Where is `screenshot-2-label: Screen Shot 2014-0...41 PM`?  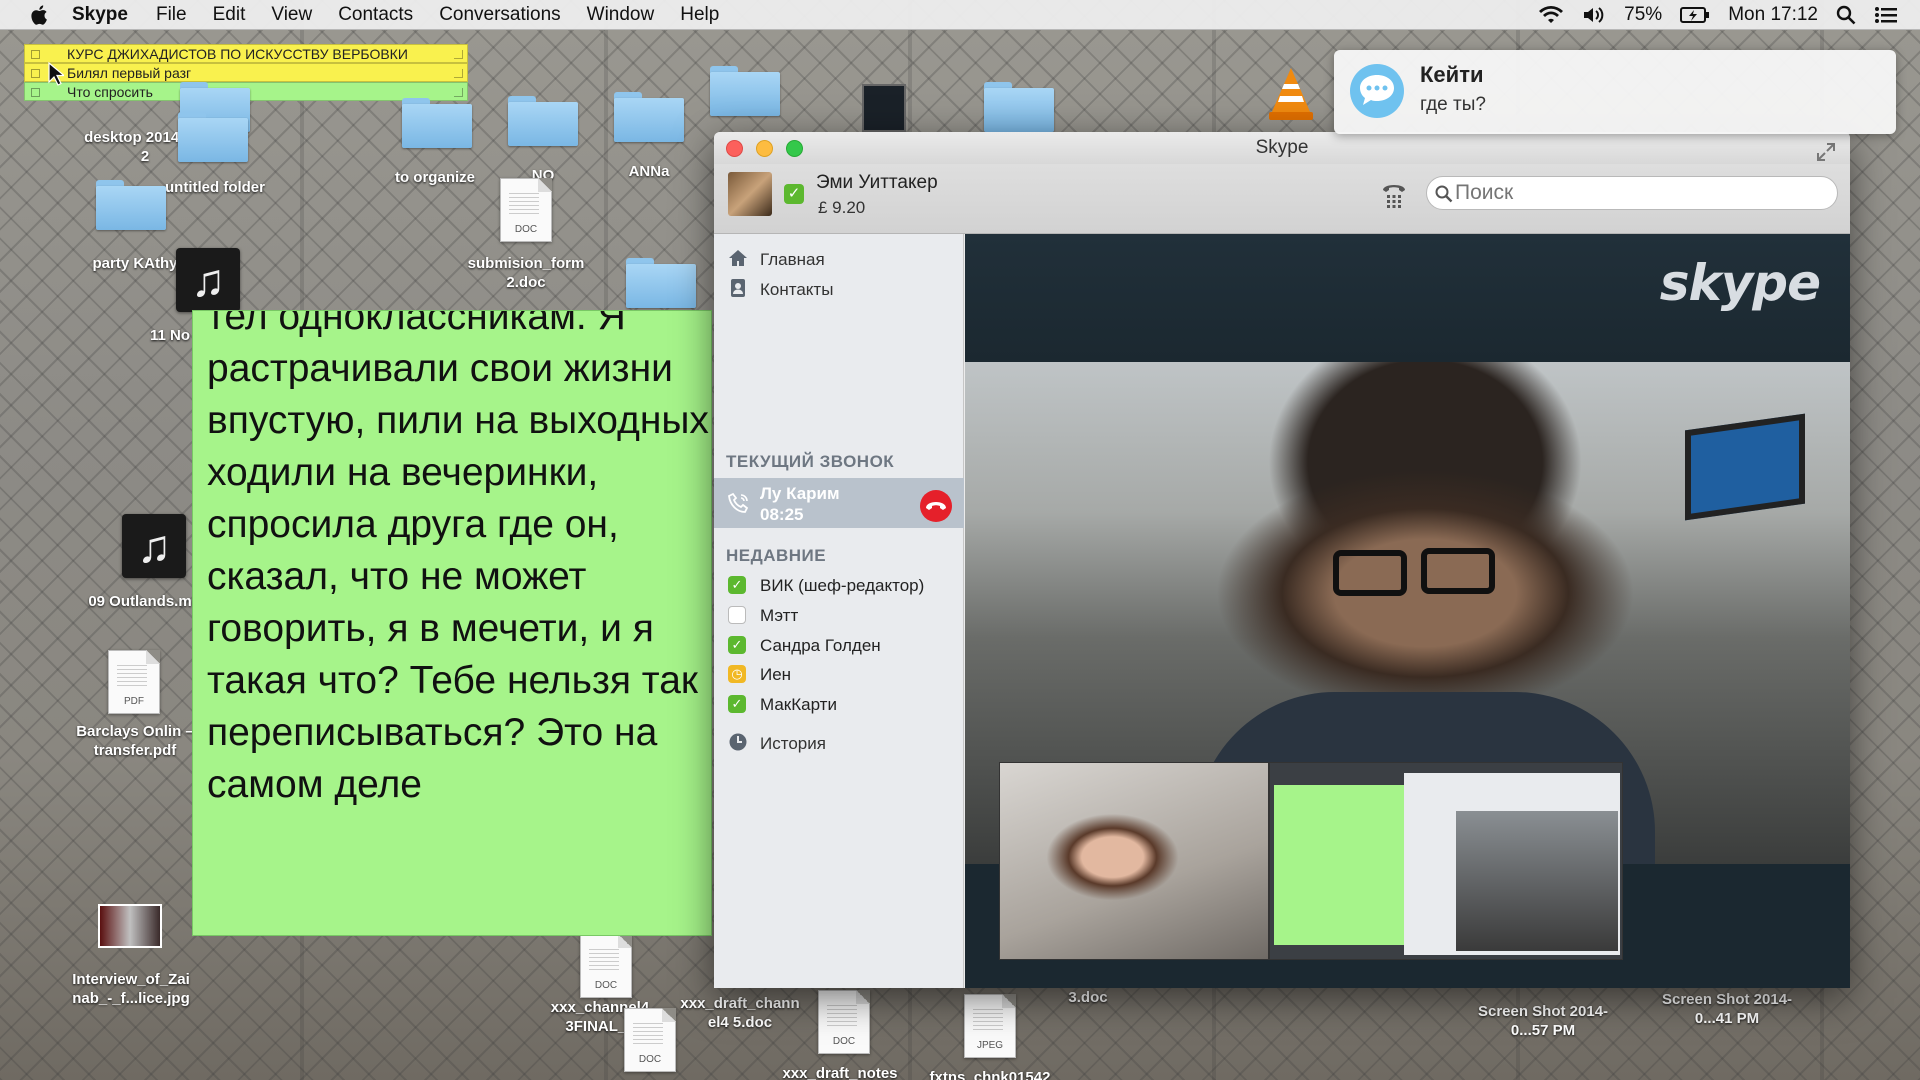
screenshot-2-label: Screen Shot 2014-0...41 PM is located at coordinates (1727, 1009).